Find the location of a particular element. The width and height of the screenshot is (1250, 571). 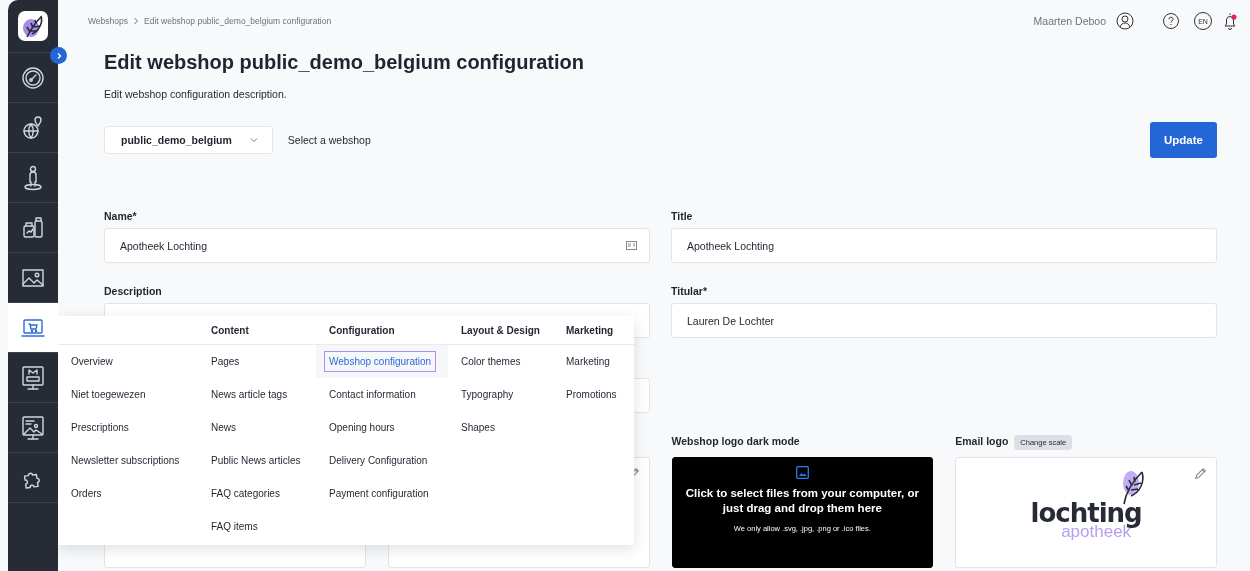

upload-prompt: Click to select files from your computer, or just drag and drop them here is located at coordinates (802, 501).